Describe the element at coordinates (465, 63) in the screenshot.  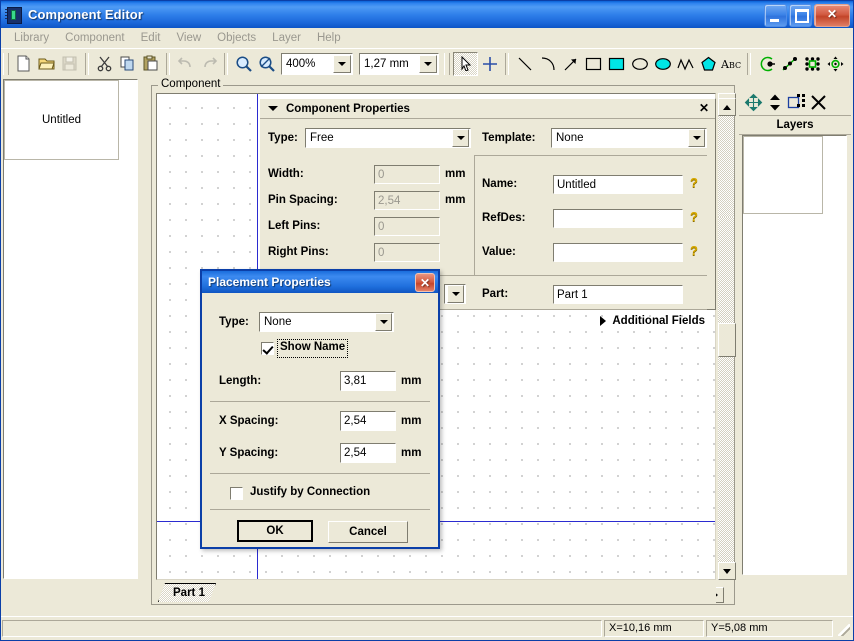
I see `select-arrow-icon` at that location.